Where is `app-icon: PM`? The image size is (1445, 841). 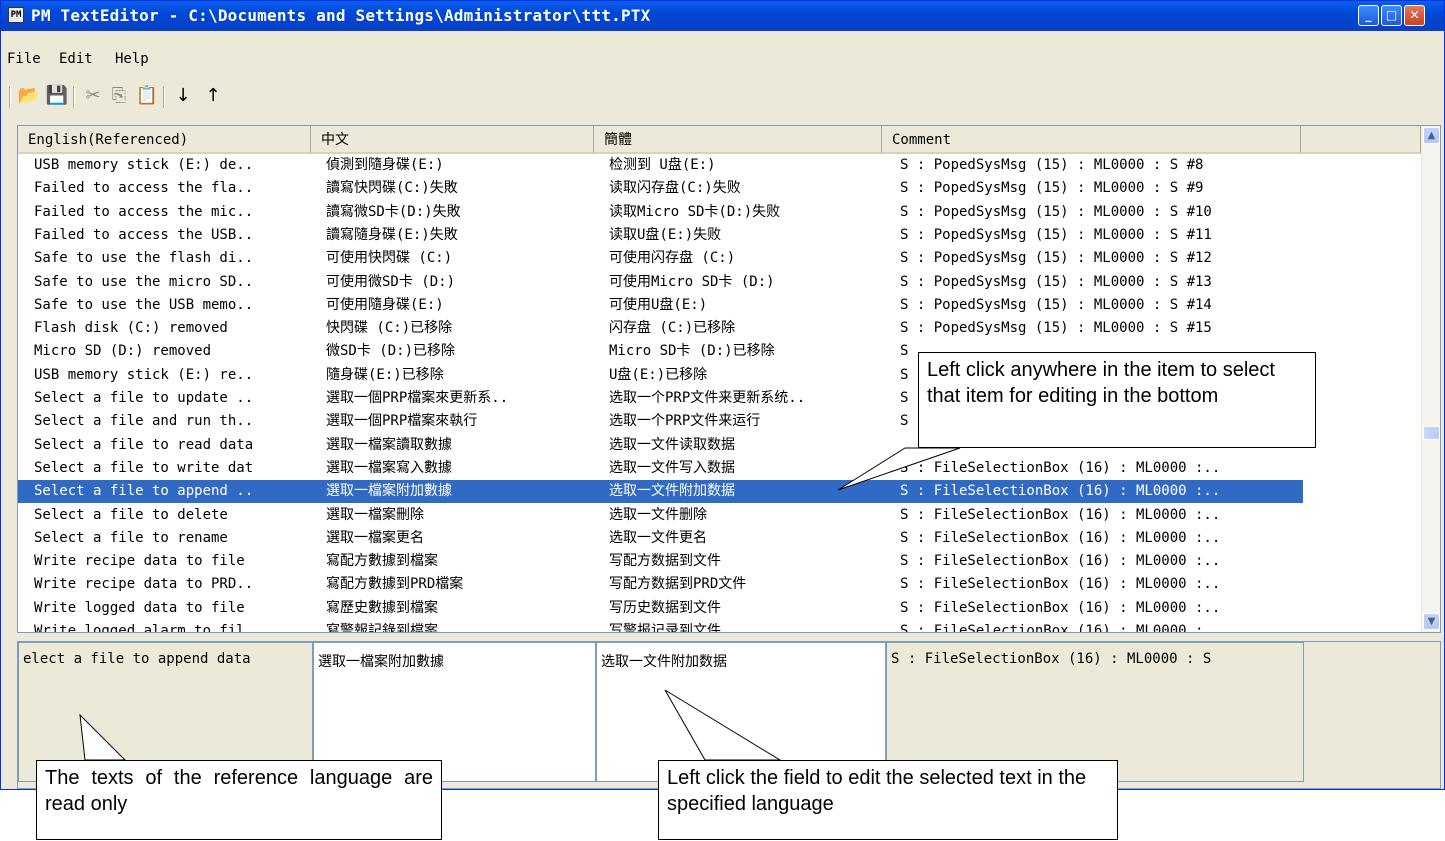 app-icon: PM is located at coordinates (16, 15).